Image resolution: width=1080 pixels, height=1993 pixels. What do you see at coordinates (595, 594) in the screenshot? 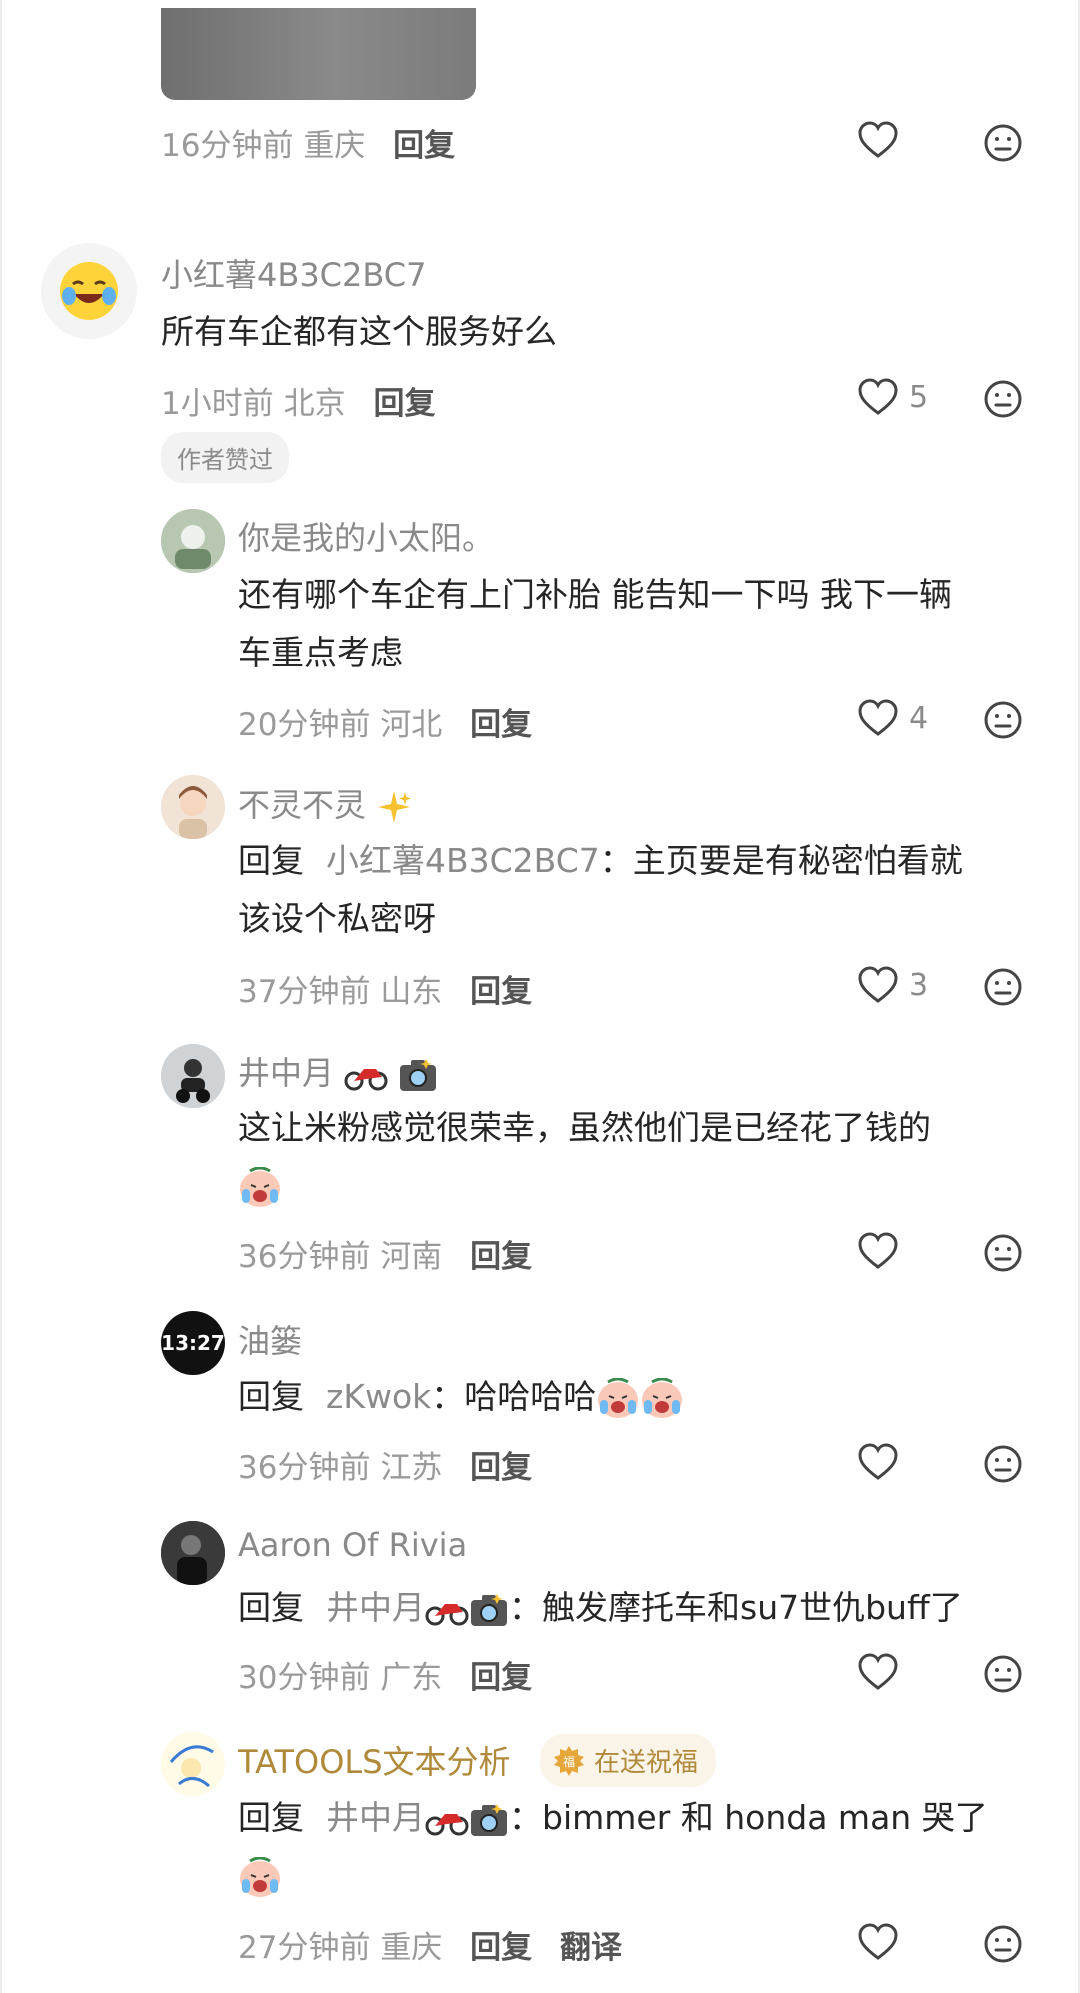
I see `reply-text-line: 还有哪个车企有上门补胎 能告知一下吗 我下一辆` at bounding box center [595, 594].